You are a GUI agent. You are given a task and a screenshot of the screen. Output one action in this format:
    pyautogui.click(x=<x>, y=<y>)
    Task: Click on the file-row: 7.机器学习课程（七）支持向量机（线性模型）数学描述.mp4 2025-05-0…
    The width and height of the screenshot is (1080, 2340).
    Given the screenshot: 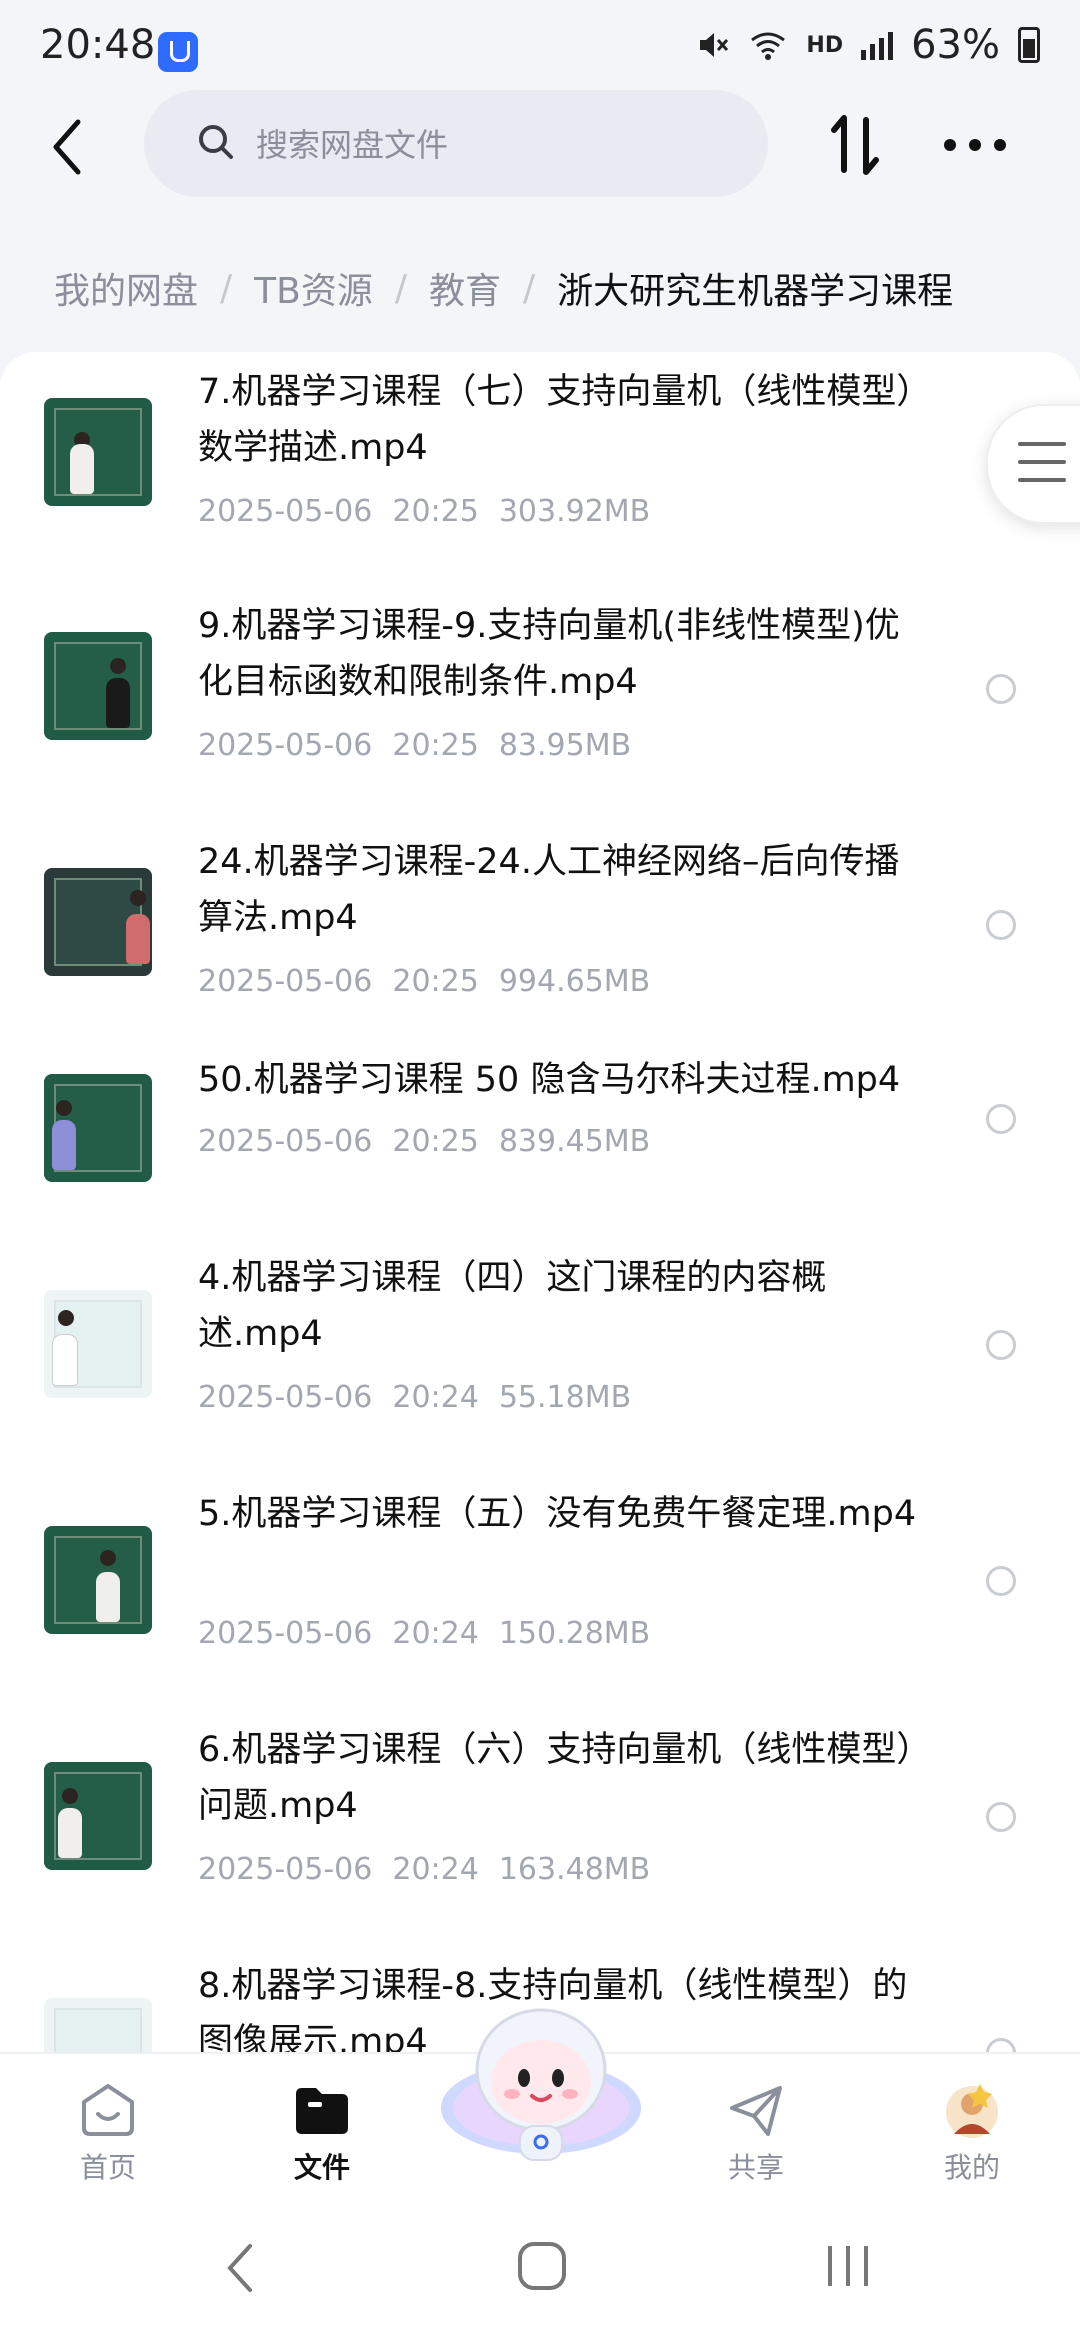 What is the action you would take?
    pyautogui.click(x=540, y=467)
    